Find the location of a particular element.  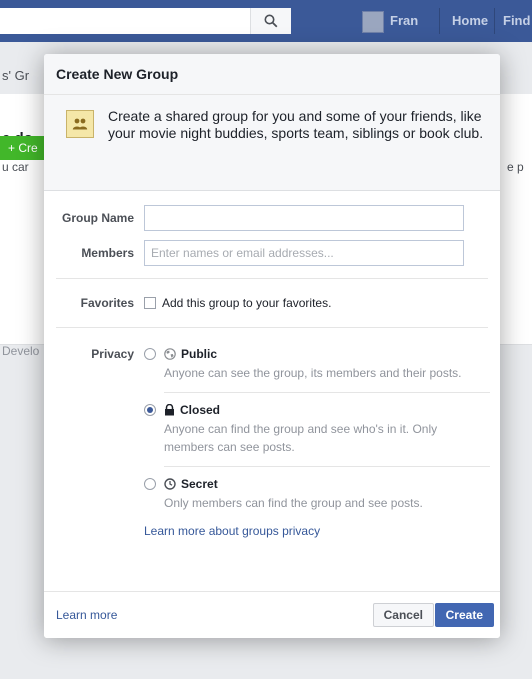

search-icon is located at coordinates (271, 21).